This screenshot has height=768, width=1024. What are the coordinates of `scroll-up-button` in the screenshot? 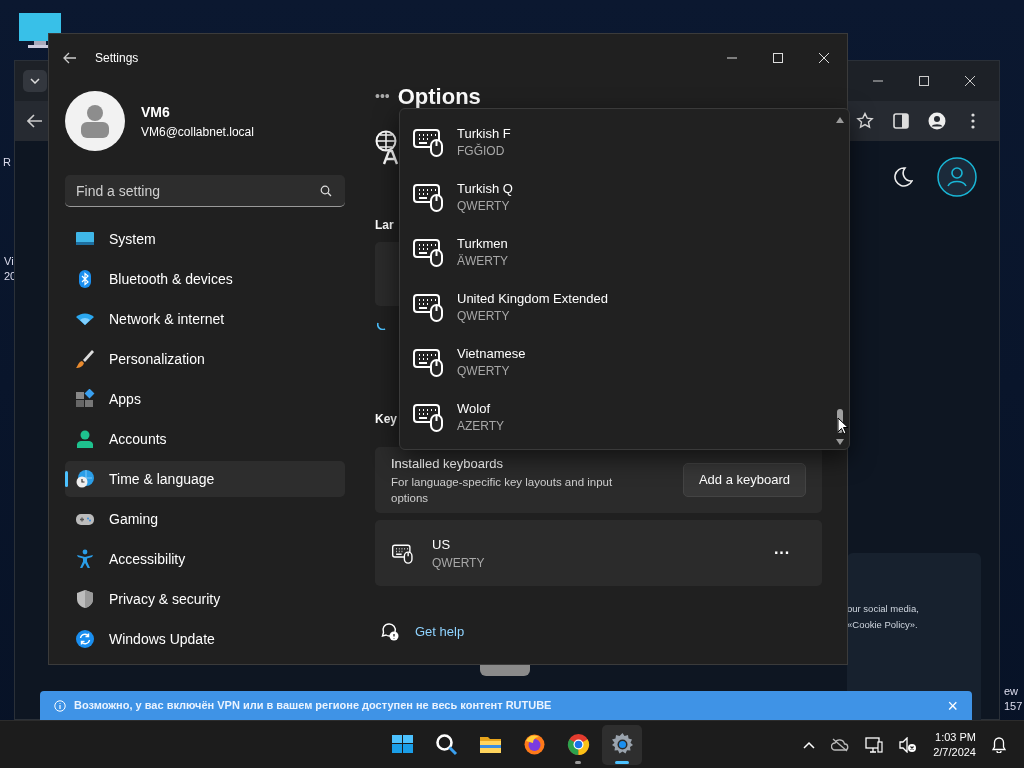 It's located at (840, 120).